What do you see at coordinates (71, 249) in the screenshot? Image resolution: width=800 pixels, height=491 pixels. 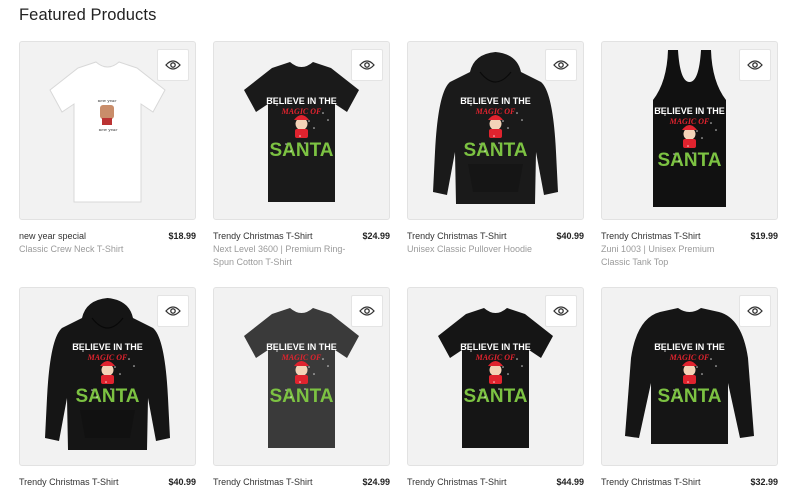 I see `product-subtitle: Classic Crew Neck T-Shirt` at bounding box center [71, 249].